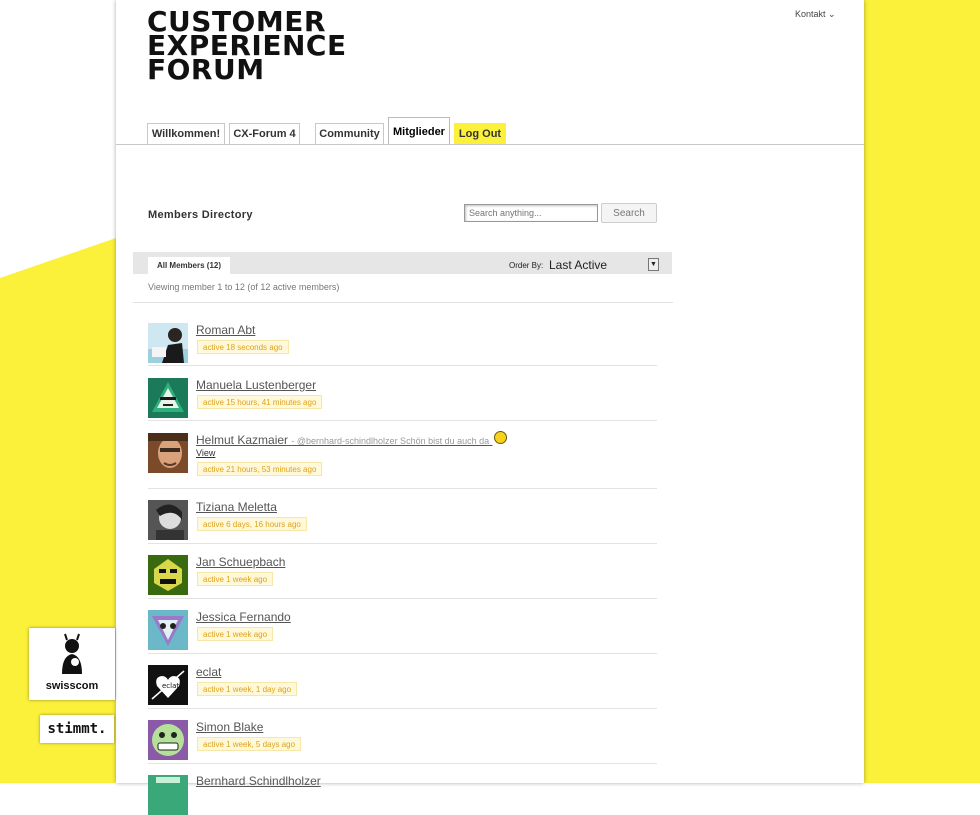  Describe the element at coordinates (256, 385) in the screenshot. I see `member-name-link: Manuela Lustenberger` at that location.